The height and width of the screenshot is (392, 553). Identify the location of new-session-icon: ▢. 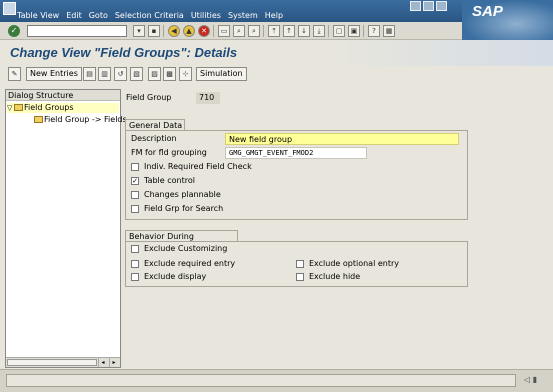
(339, 31).